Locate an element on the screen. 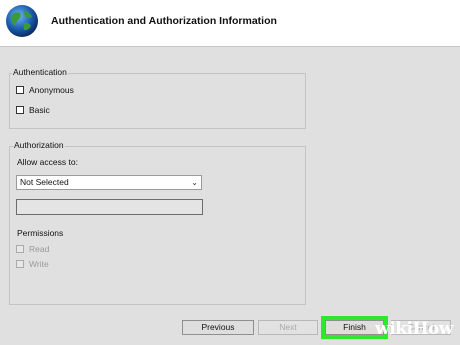 The height and width of the screenshot is (345, 460). write-label: Write is located at coordinates (39, 264).